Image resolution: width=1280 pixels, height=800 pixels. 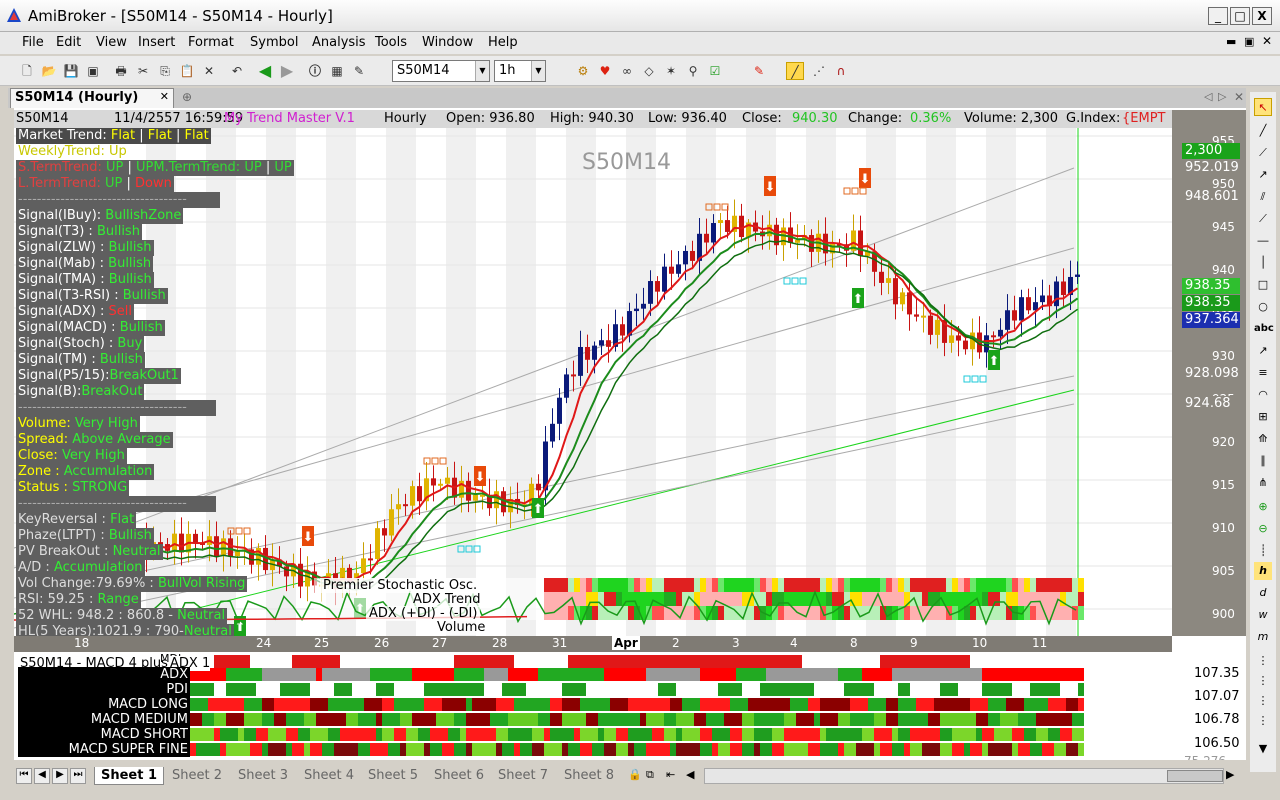 I want to click on new-document-icon: 🗋, so click(x=27, y=71).